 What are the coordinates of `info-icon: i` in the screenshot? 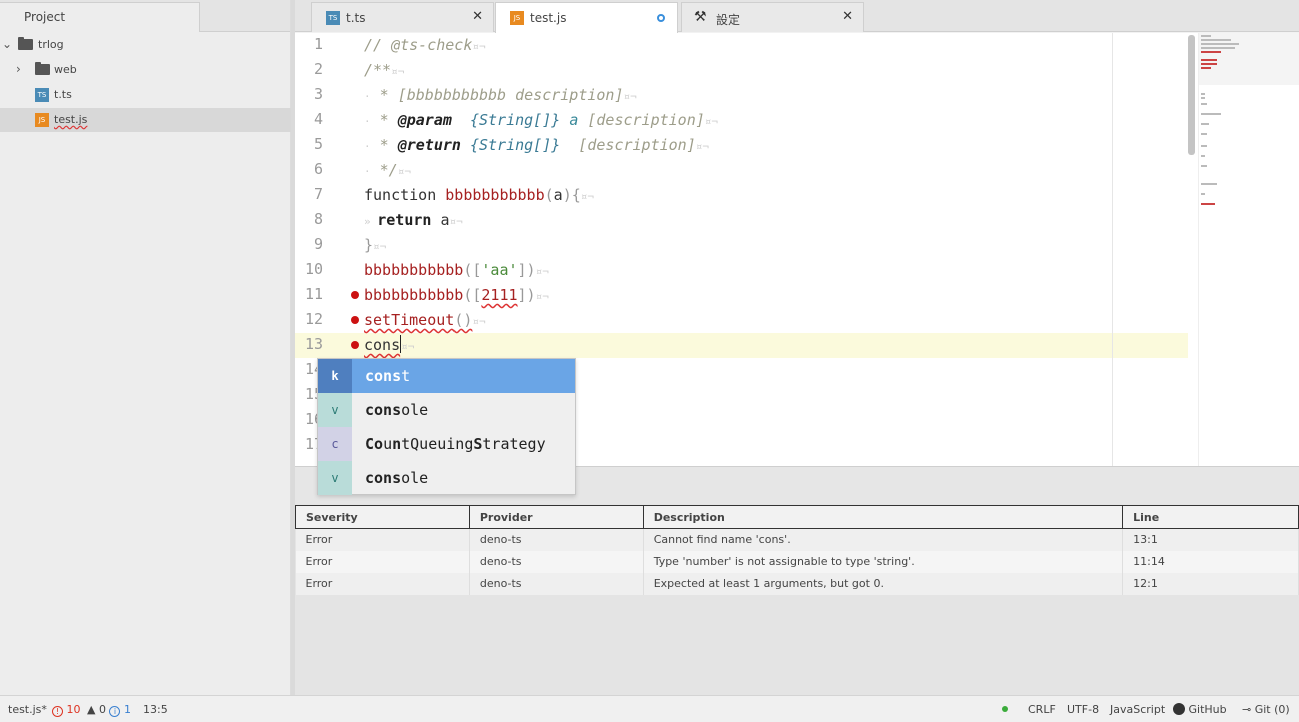 It's located at (115, 711).